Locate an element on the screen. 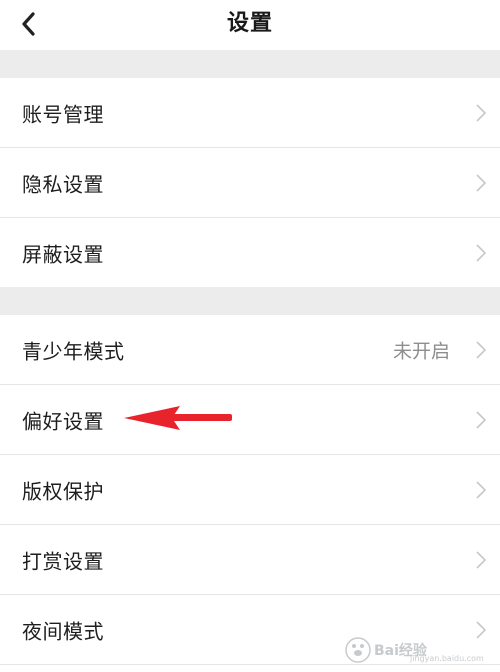  page-title: 设置 is located at coordinates (249, 23).